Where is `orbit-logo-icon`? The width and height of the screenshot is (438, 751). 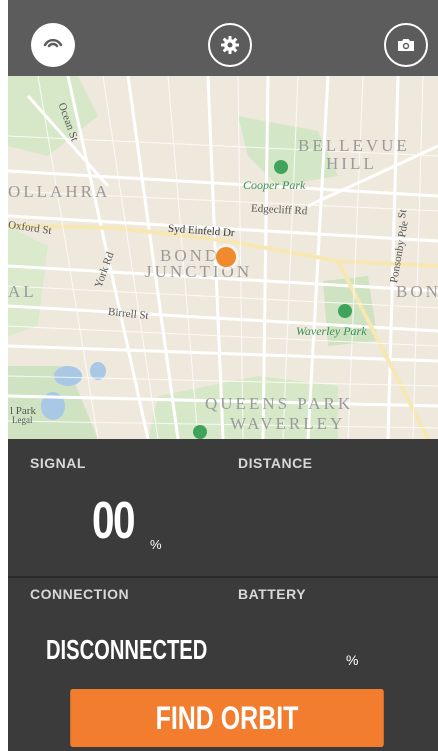 orbit-logo-icon is located at coordinates (53, 43).